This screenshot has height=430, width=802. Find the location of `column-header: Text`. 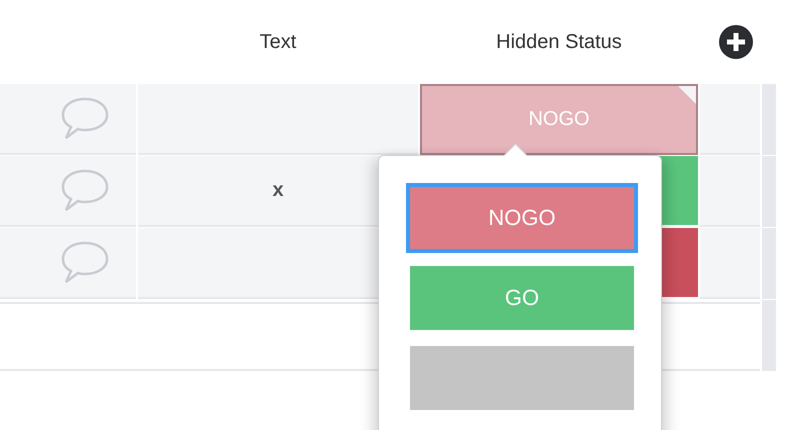

column-header: Text is located at coordinates (278, 42).